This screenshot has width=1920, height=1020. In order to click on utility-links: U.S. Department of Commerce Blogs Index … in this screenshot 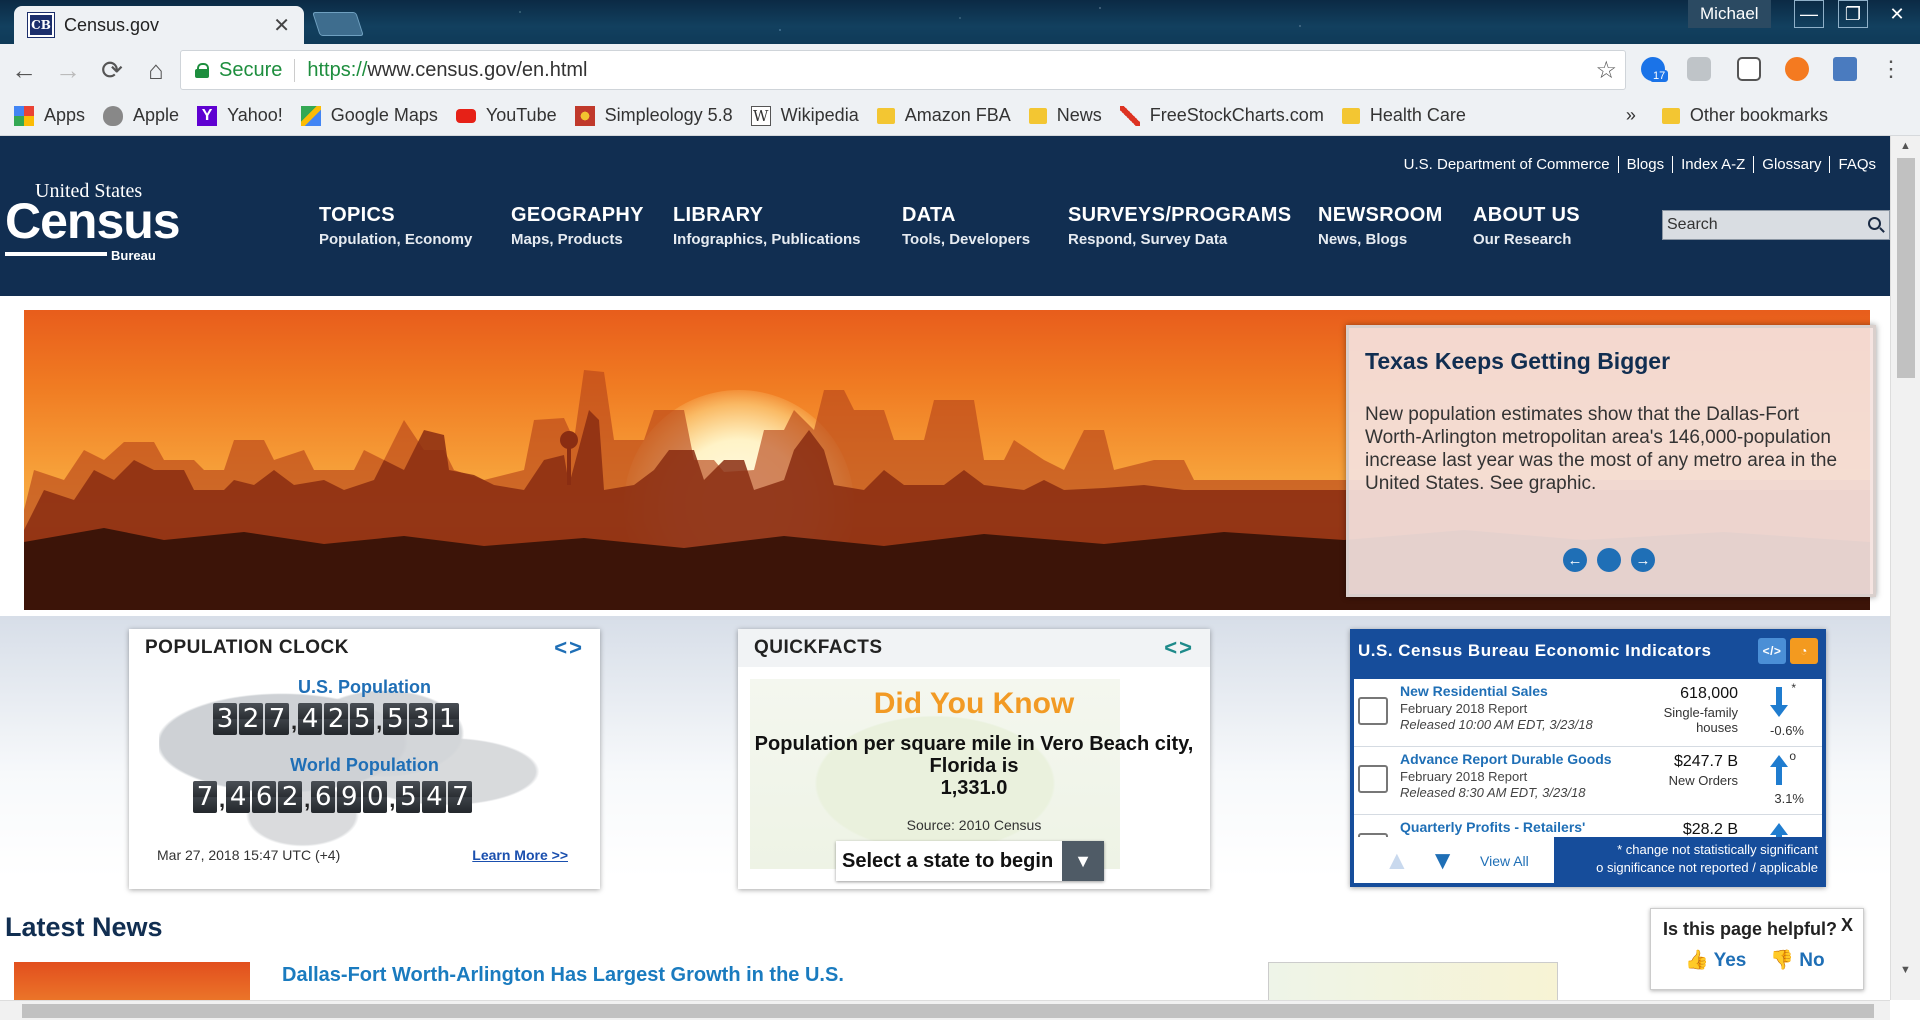, I will do `click(1640, 164)`.